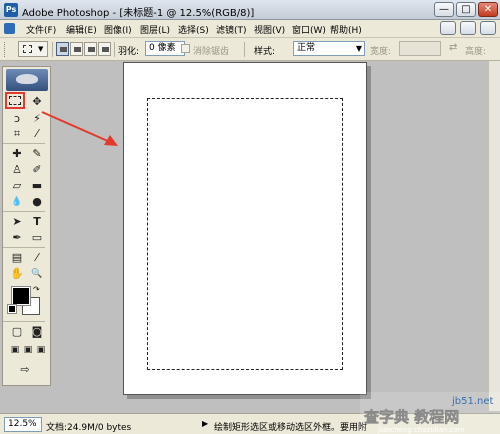 The width and height of the screenshot is (500, 434). I want to click on rect-marquee-icon, so click(27, 49).